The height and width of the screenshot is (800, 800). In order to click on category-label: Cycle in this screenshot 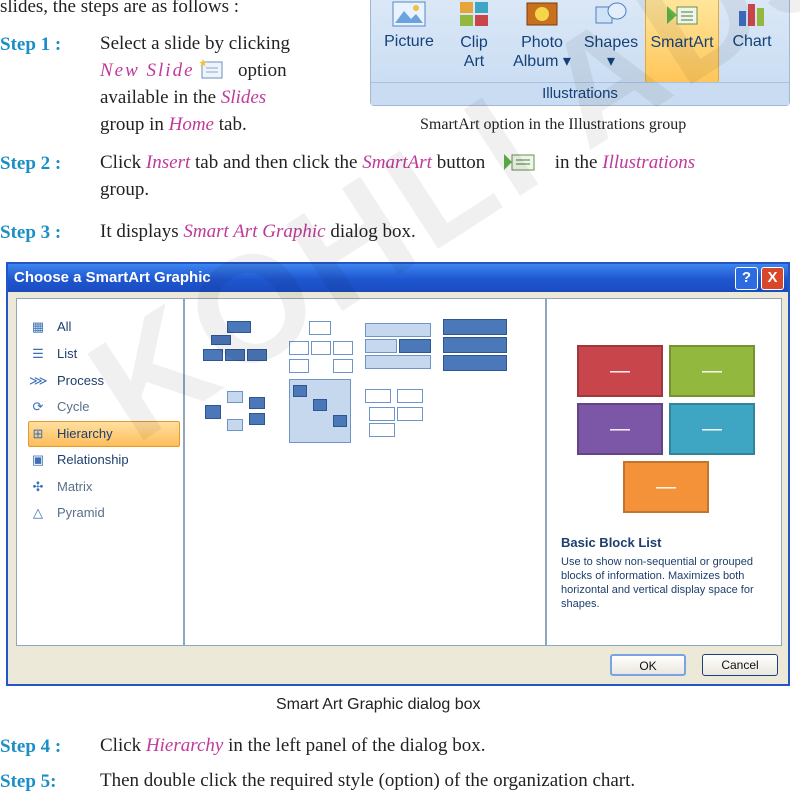, I will do `click(73, 406)`.